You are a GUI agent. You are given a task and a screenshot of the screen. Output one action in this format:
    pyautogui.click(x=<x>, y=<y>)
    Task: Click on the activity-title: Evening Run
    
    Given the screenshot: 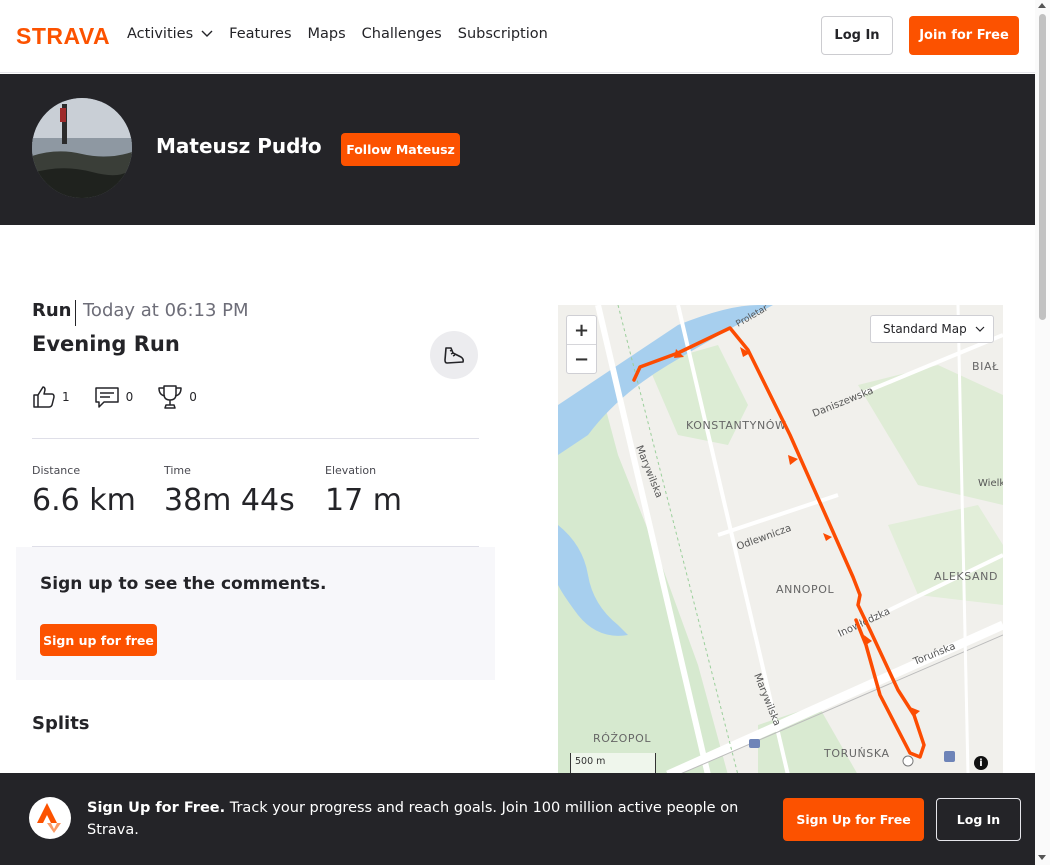 What is the action you would take?
    pyautogui.click(x=106, y=344)
    